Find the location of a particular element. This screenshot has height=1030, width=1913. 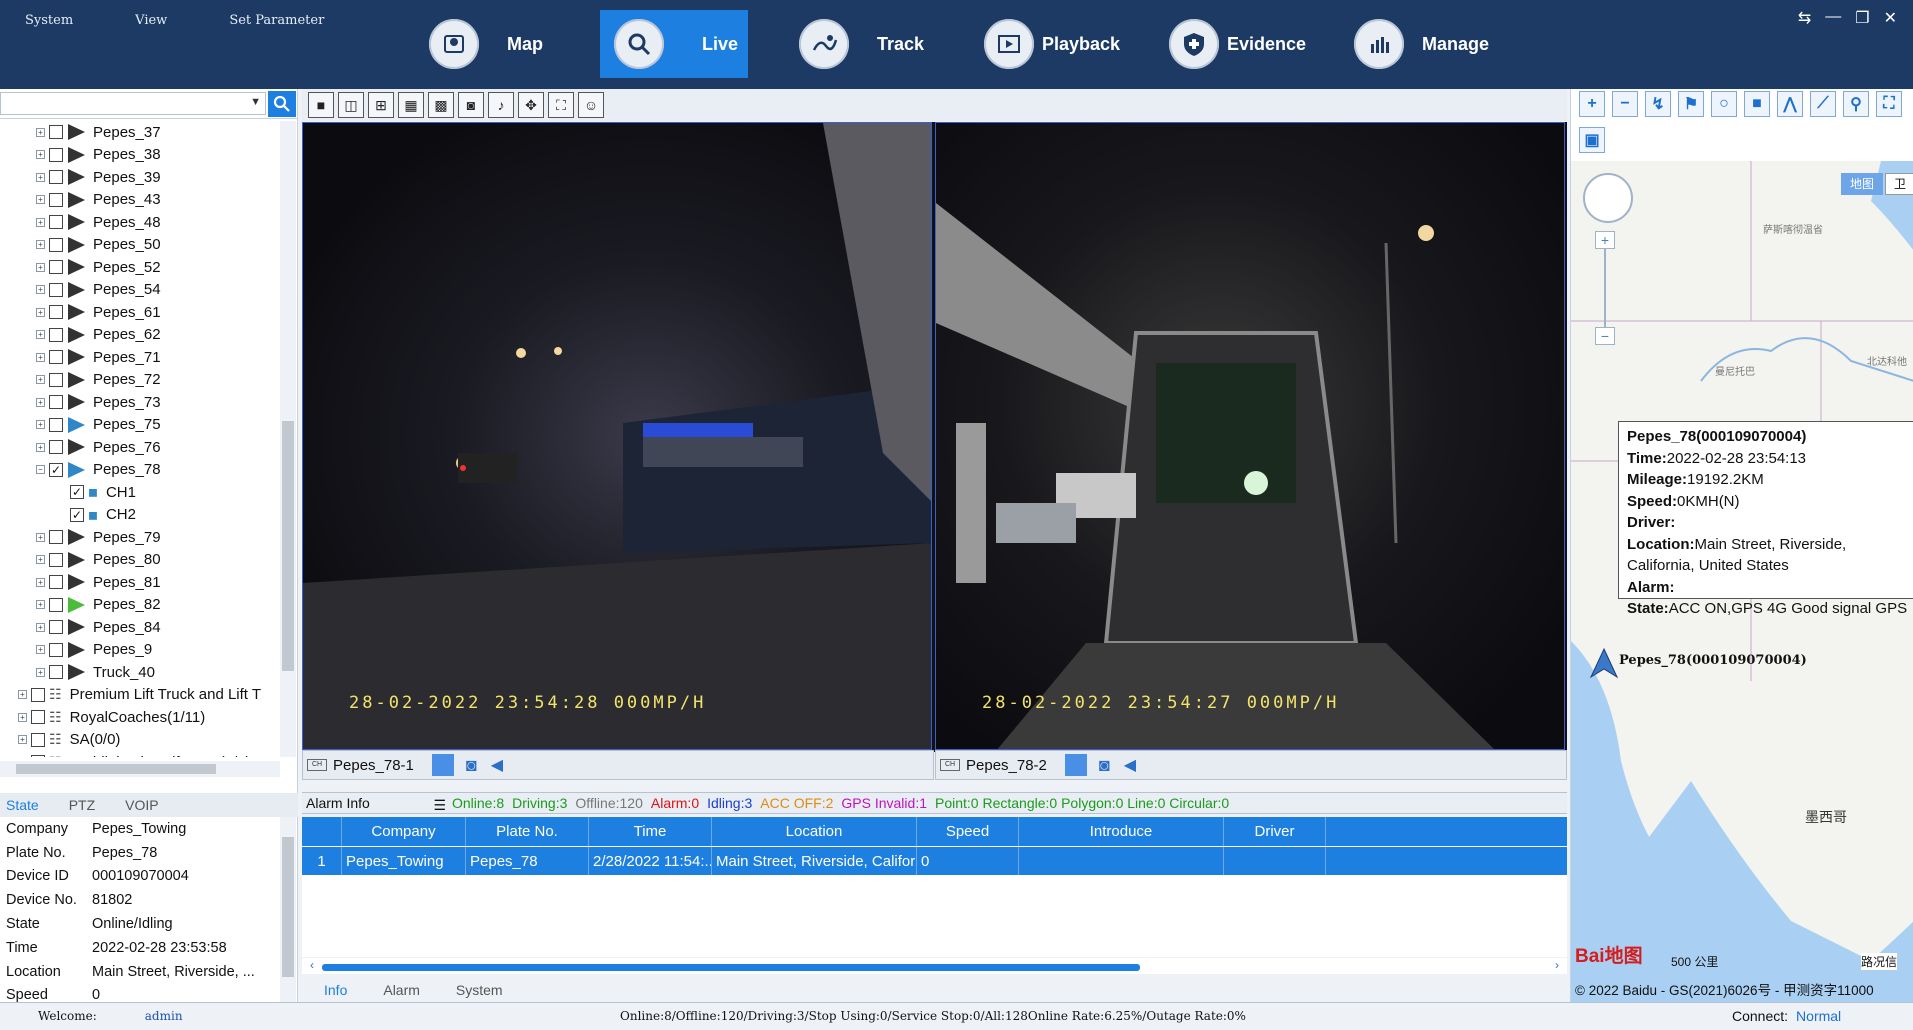

map-zoom-slider: + − is located at coordinates (1605, 296).